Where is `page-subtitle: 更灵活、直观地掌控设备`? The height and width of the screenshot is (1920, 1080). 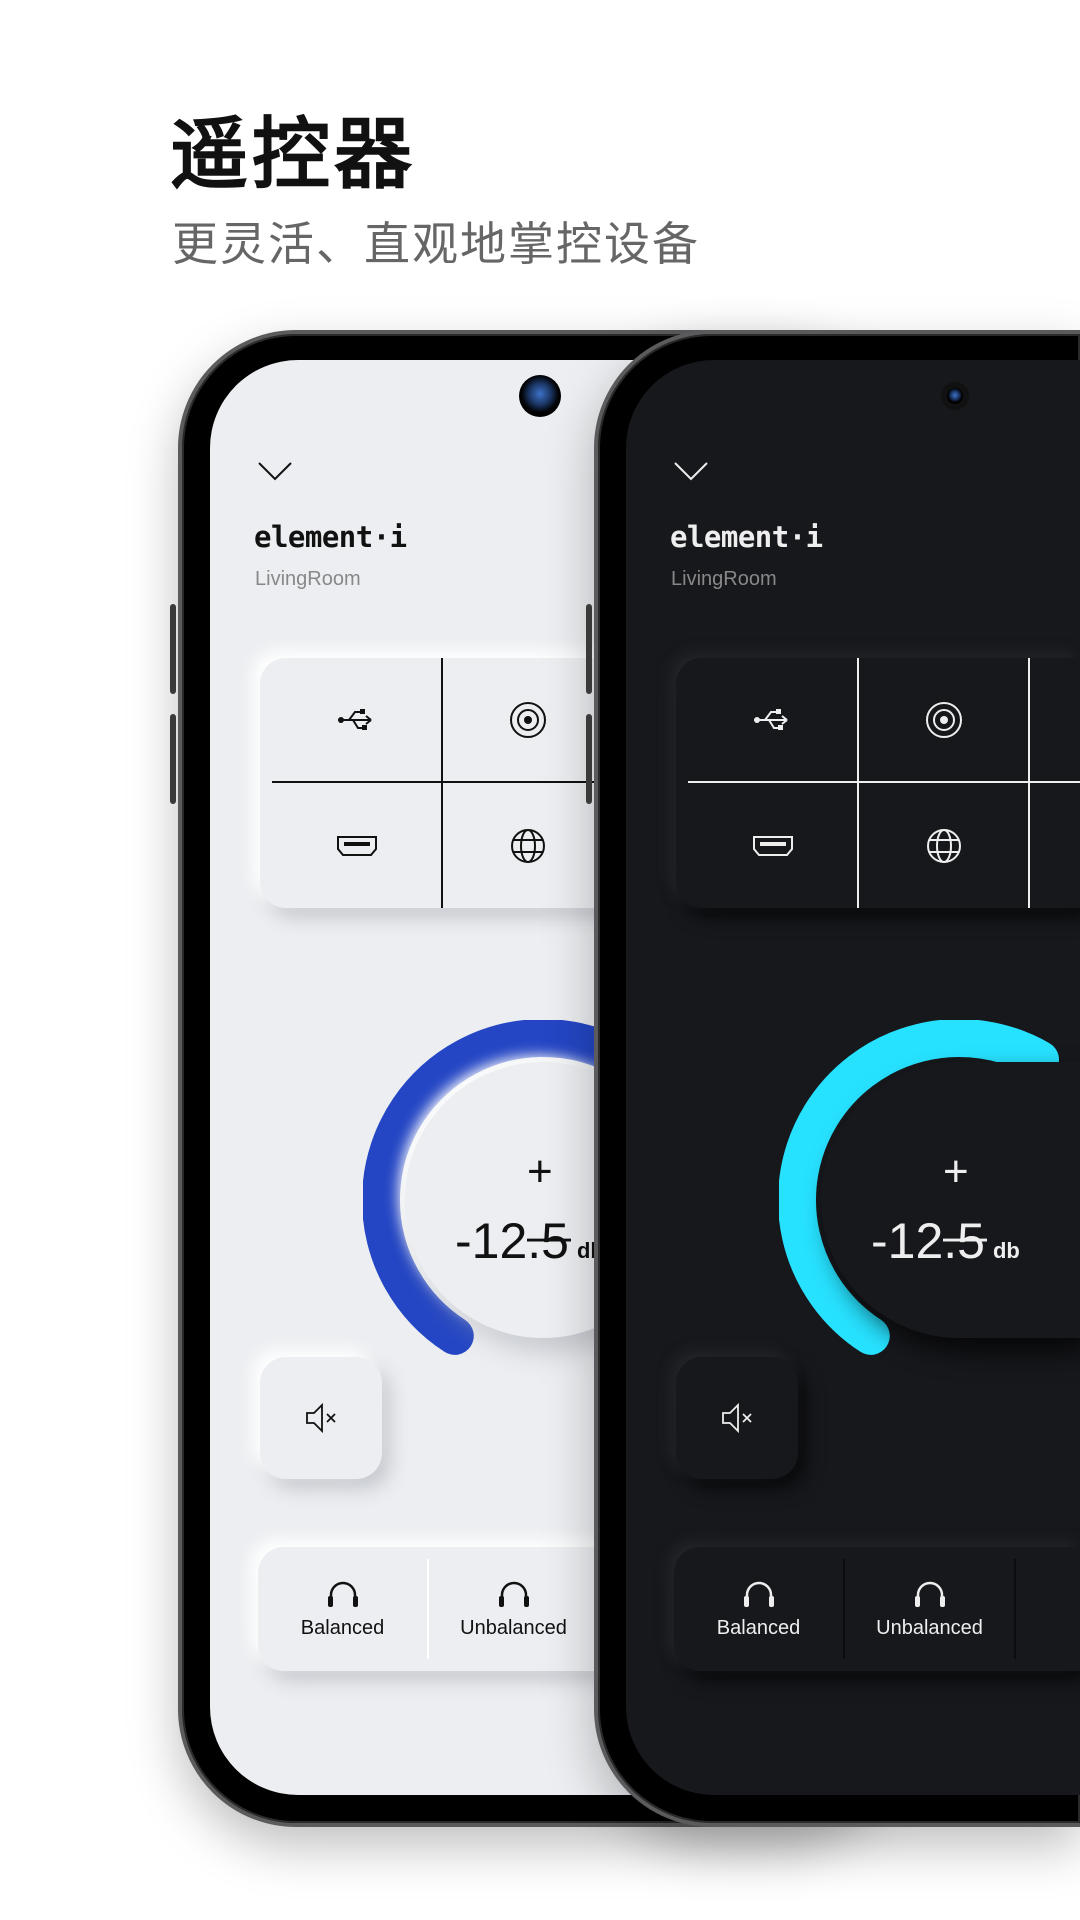
page-subtitle: 更灵活、直观地掌控设备 is located at coordinates (436, 244).